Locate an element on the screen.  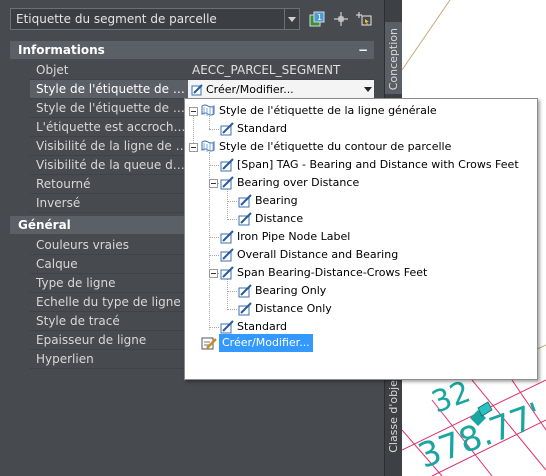
property-label: Couleurs vraies is located at coordinates (109, 245).